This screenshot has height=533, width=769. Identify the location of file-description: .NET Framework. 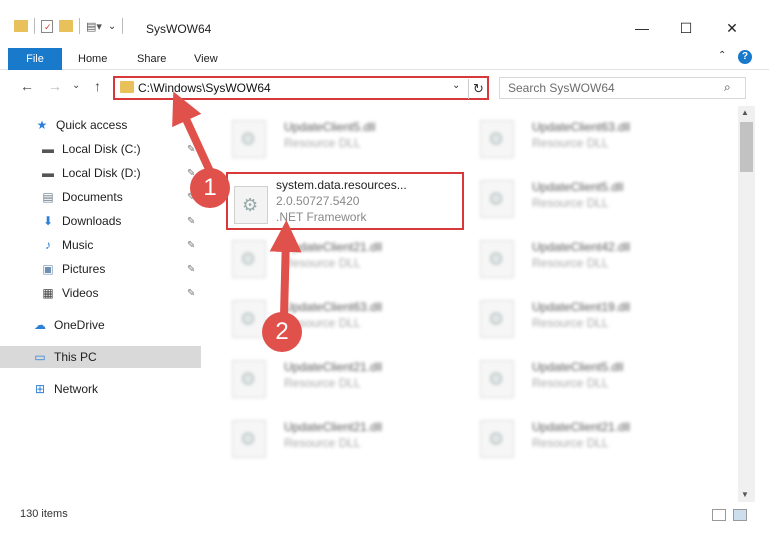
(321, 217).